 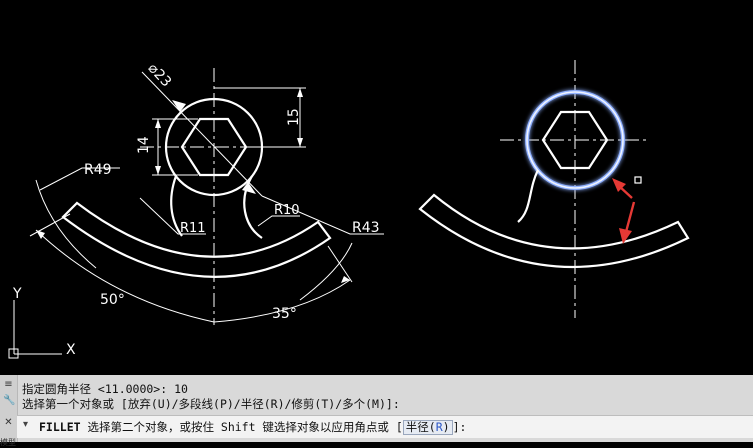 I want to click on dim-15-text: 15, so click(x=294, y=117).